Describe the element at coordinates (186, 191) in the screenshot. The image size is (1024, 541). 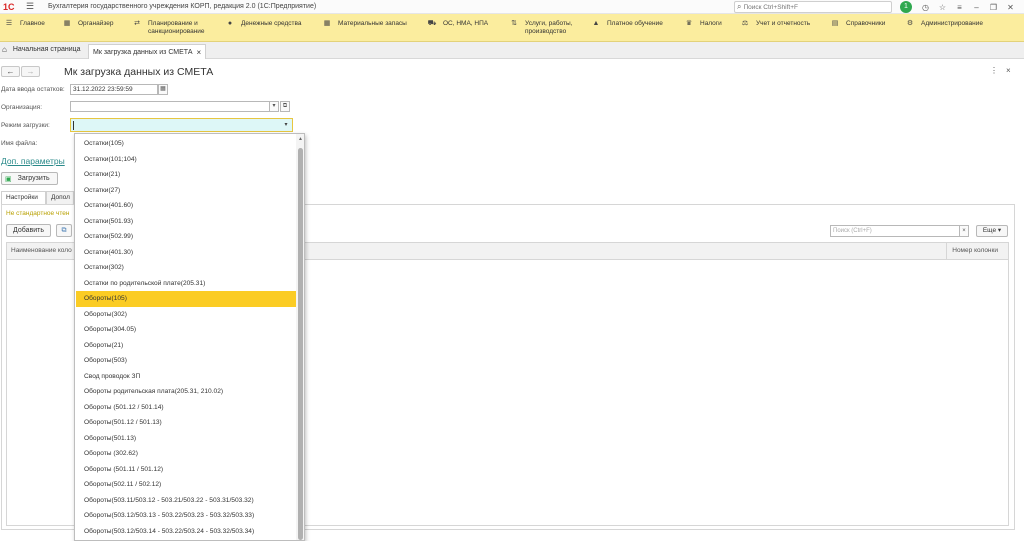
I see `dropdown-item: Остатки(27)` at that location.